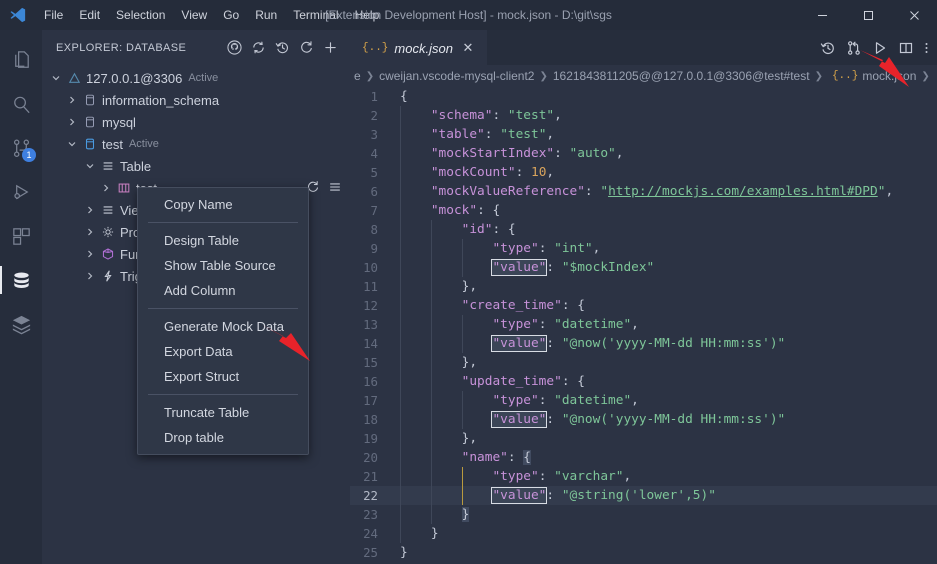  What do you see at coordinates (643, 476) in the screenshot?
I see `code-line: 21 "type": "varchar",` at bounding box center [643, 476].